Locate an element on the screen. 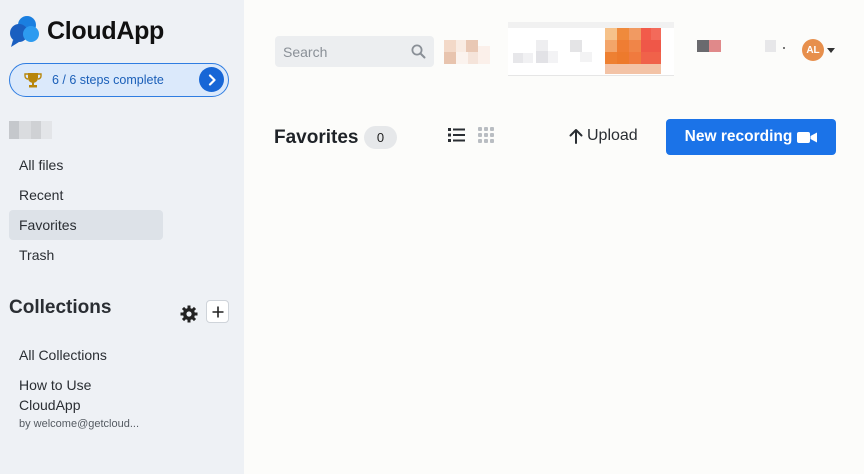  steps-open-button is located at coordinates (211, 79).